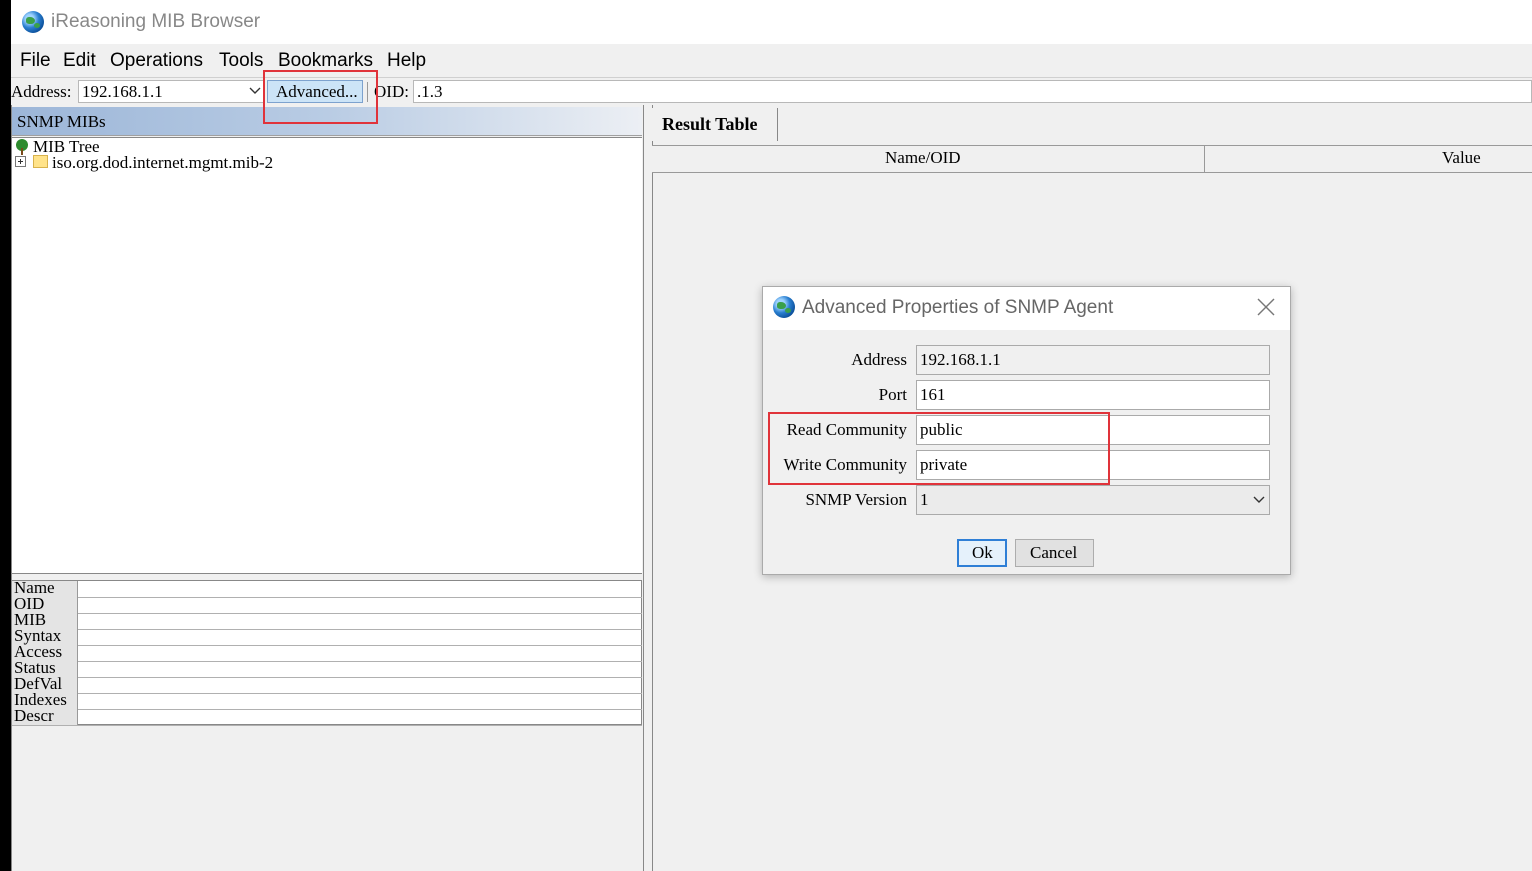 This screenshot has height=871, width=1532. What do you see at coordinates (327, 652) in the screenshot?
I see `table-row: Access` at bounding box center [327, 652].